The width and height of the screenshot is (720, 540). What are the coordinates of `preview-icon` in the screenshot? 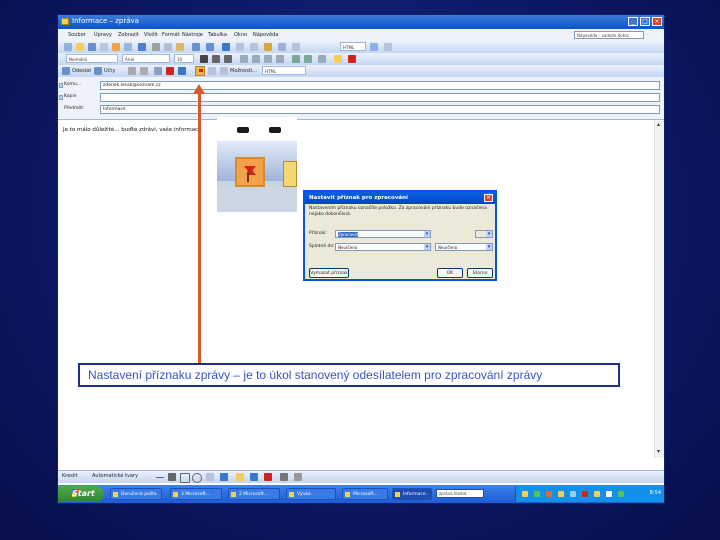 It's located at (128, 47).